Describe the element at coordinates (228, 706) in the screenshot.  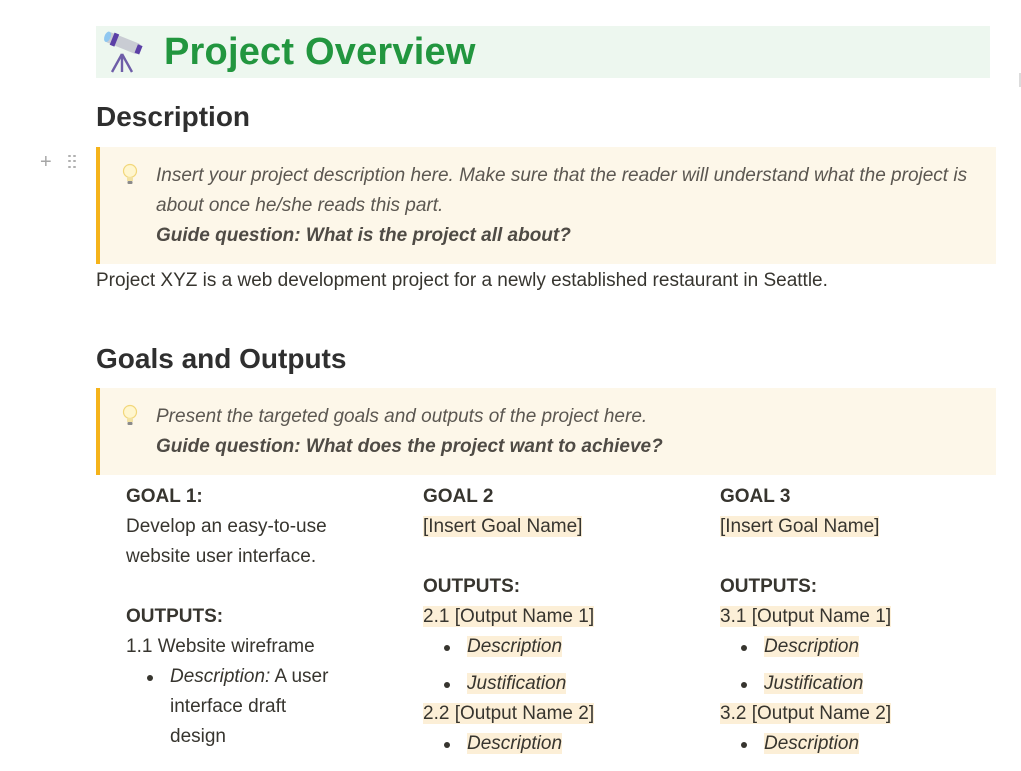
I see `bullet-text: interface draft` at that location.